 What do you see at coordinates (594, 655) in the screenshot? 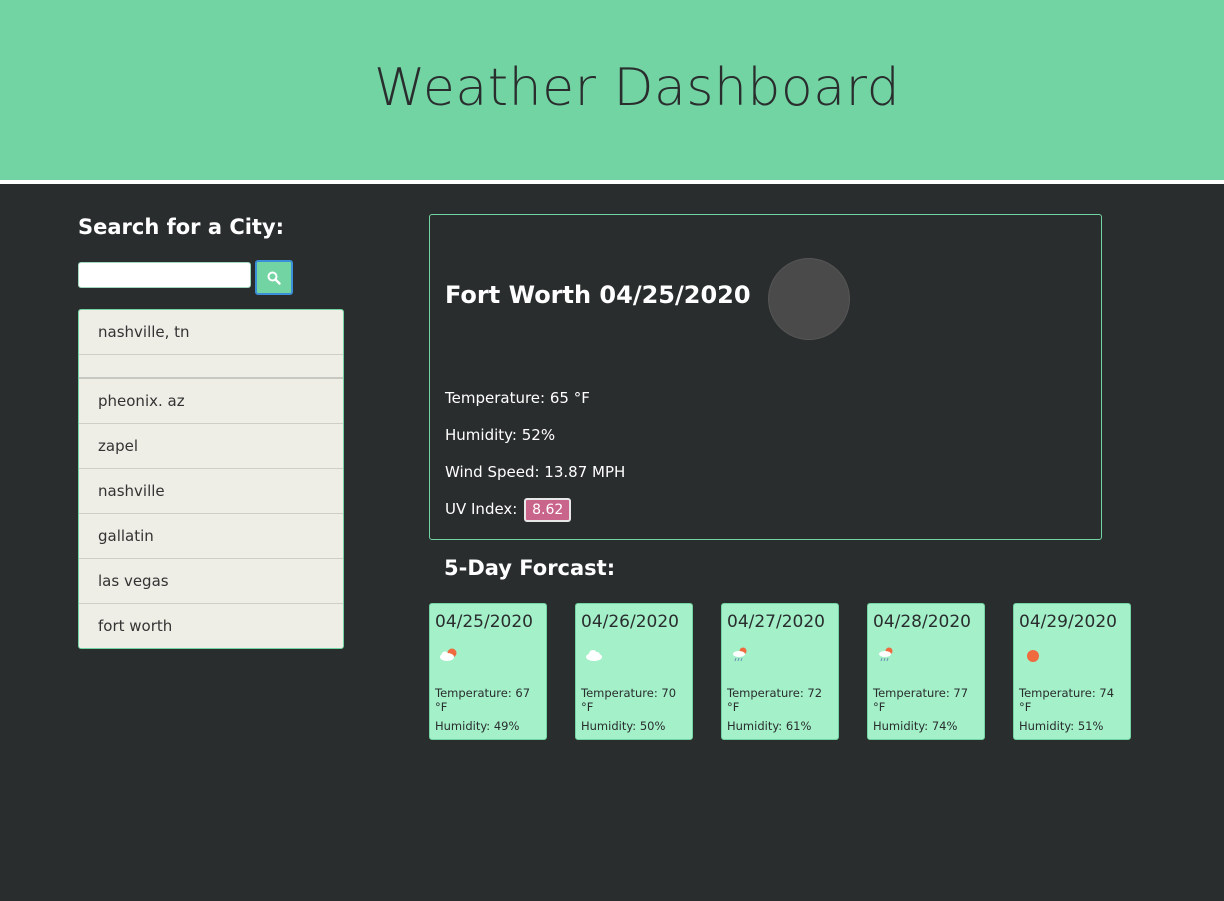
I see `cloud-icon` at bounding box center [594, 655].